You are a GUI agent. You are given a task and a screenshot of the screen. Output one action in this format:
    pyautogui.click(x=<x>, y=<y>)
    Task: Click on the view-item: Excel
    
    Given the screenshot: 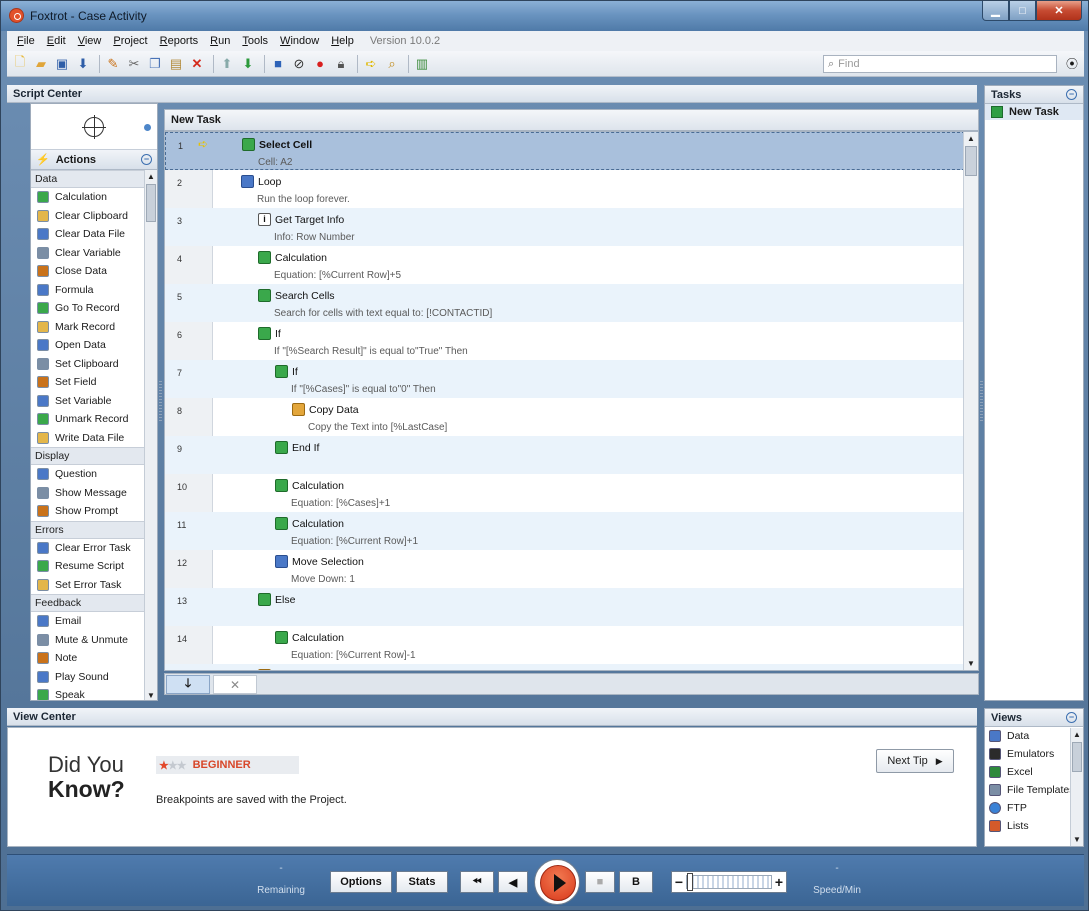 What is the action you would take?
    pyautogui.click(x=1034, y=772)
    